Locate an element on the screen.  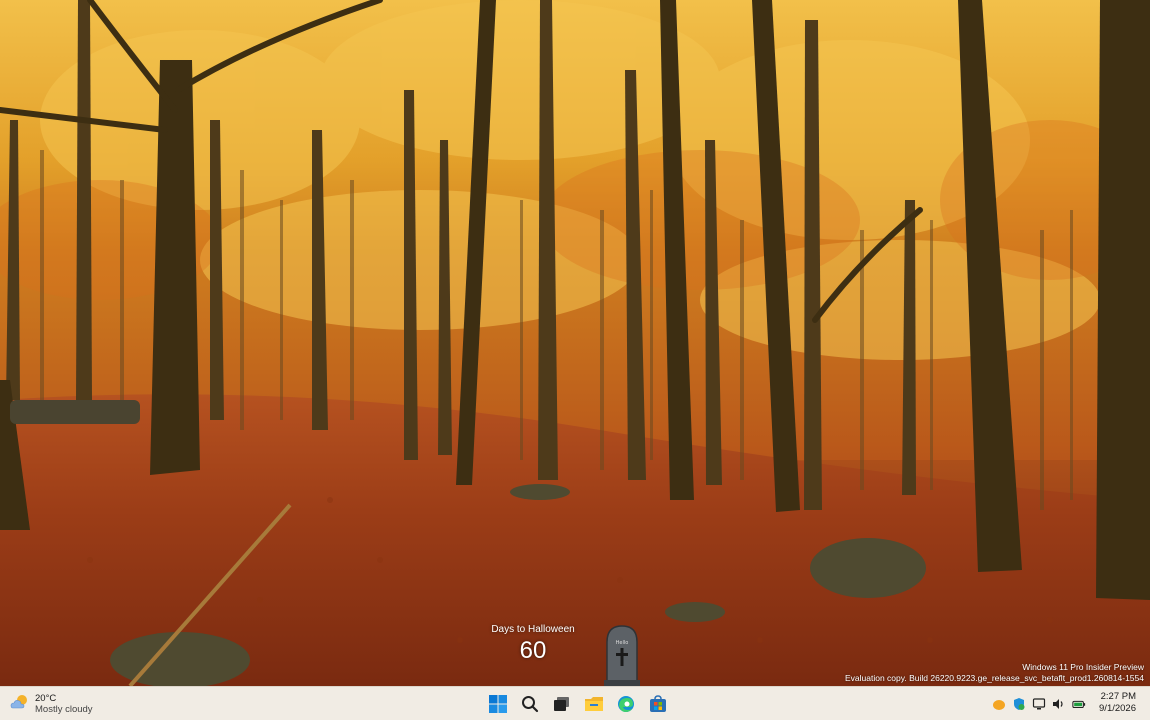
tombstone-icon: Hello is located at coordinates (622, 655).